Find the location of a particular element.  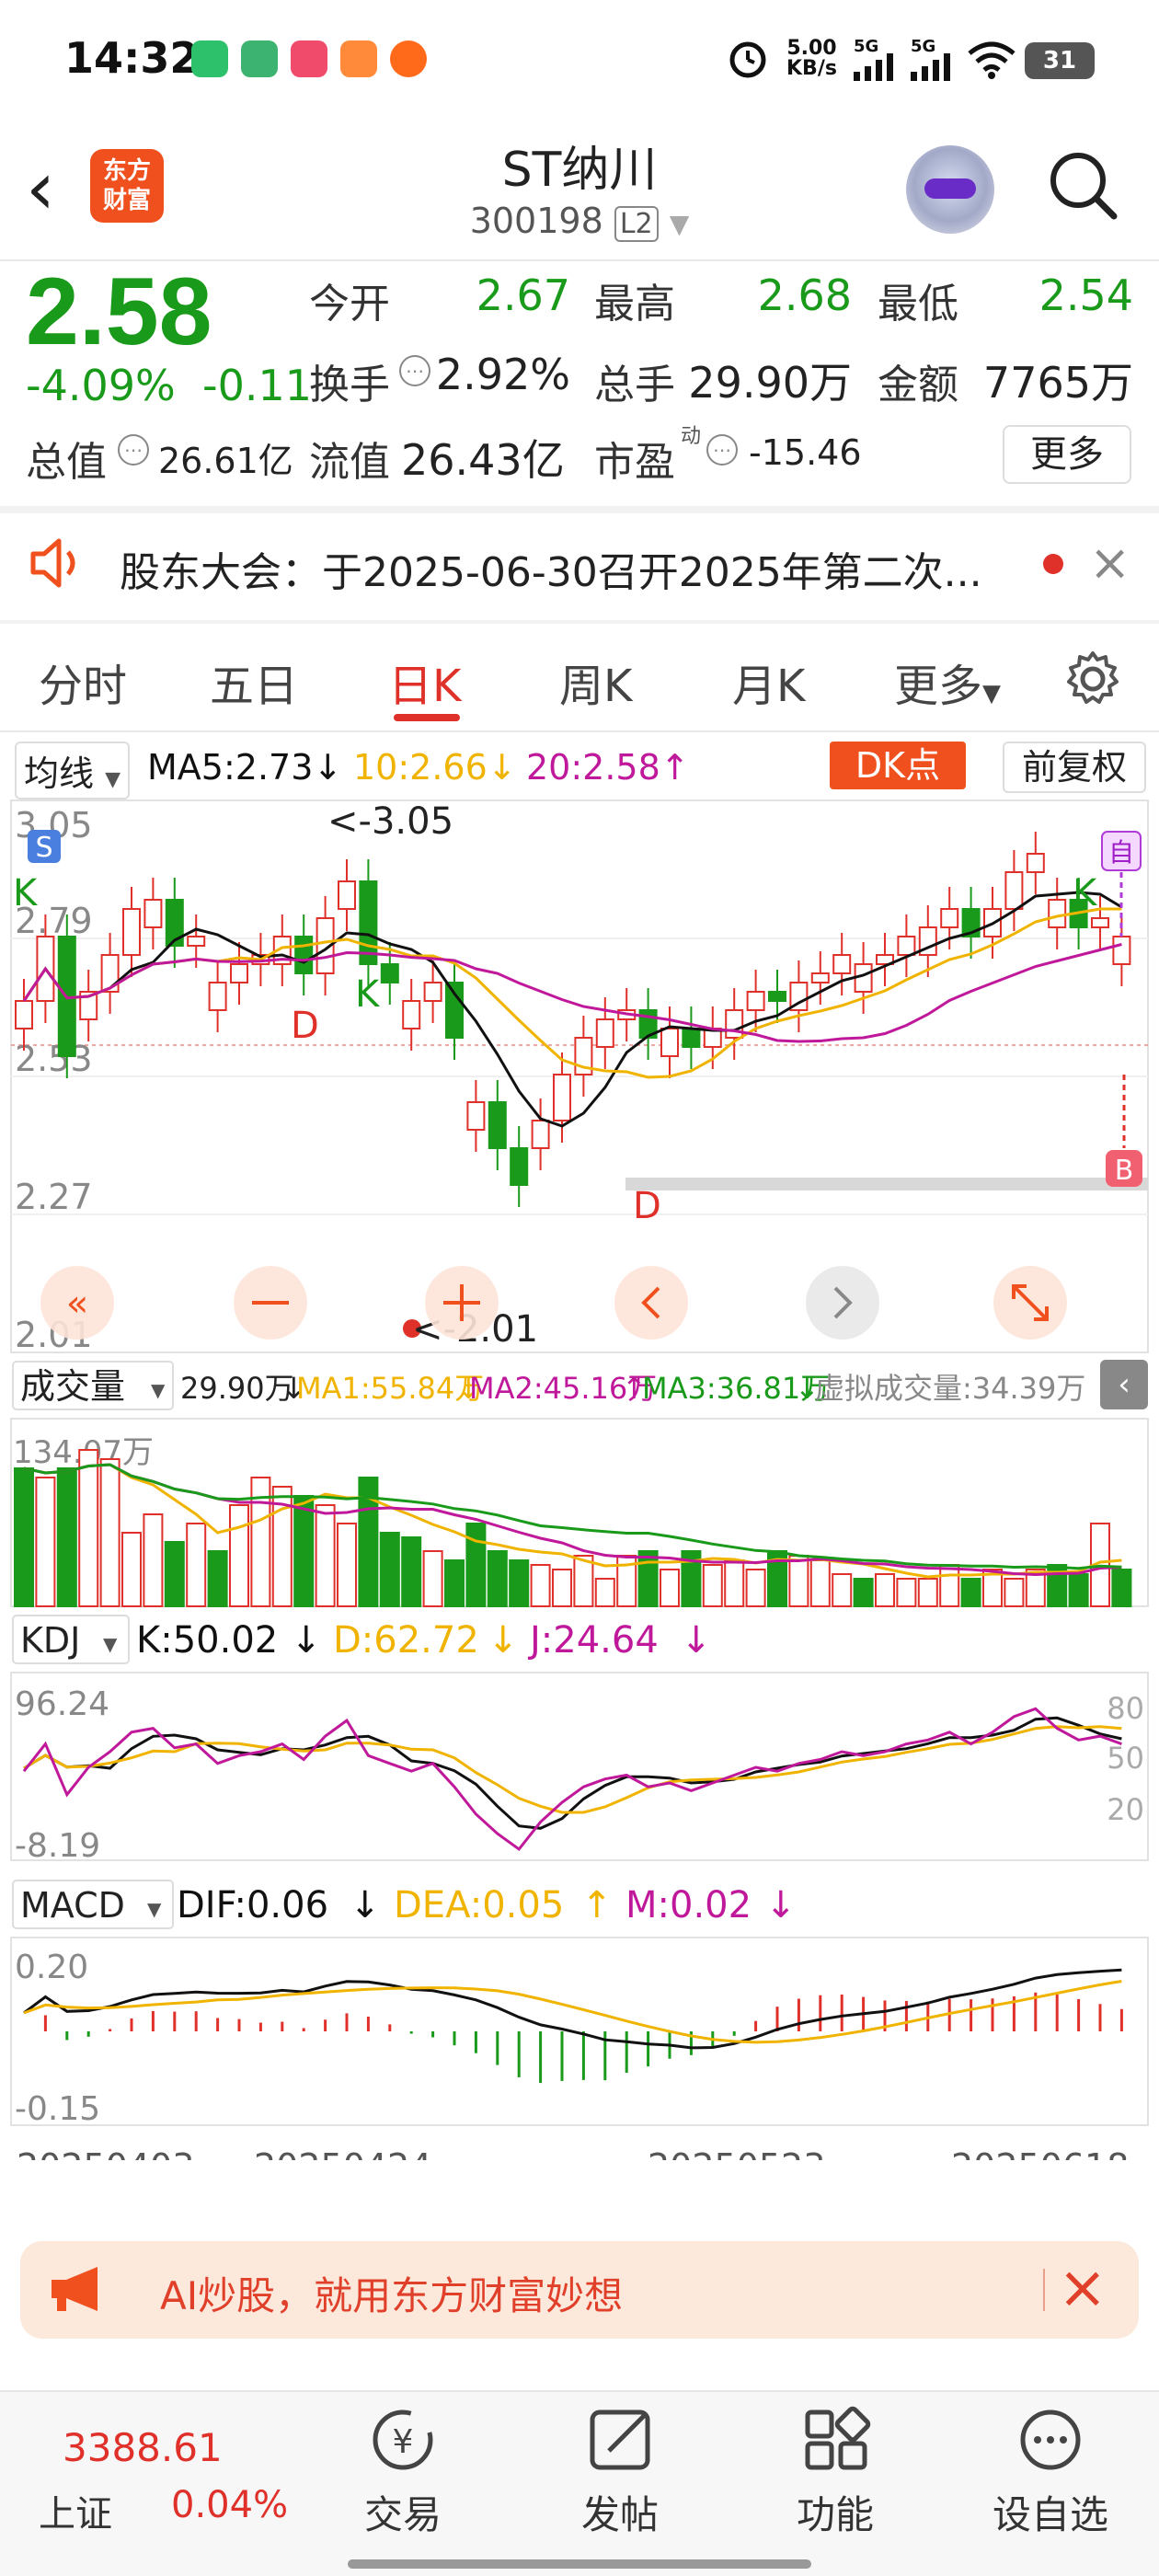

float-value: 26.43亿 is located at coordinates (483, 460).